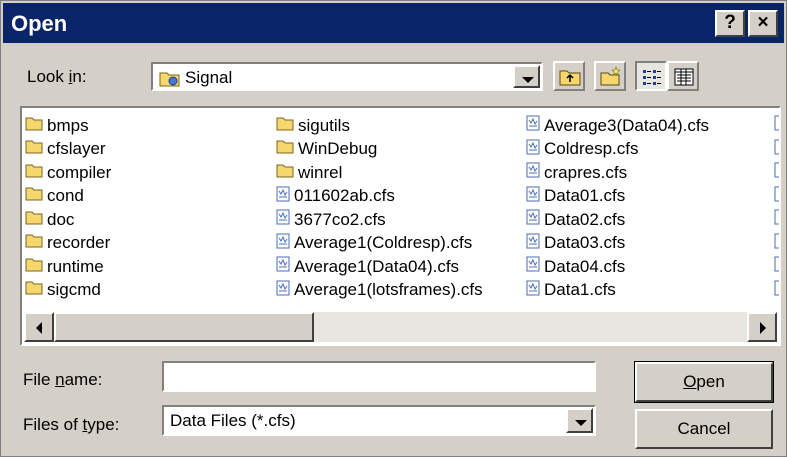 Image resolution: width=787 pixels, height=457 pixels. I want to click on list-item-label: Data04.cfs, so click(585, 266).